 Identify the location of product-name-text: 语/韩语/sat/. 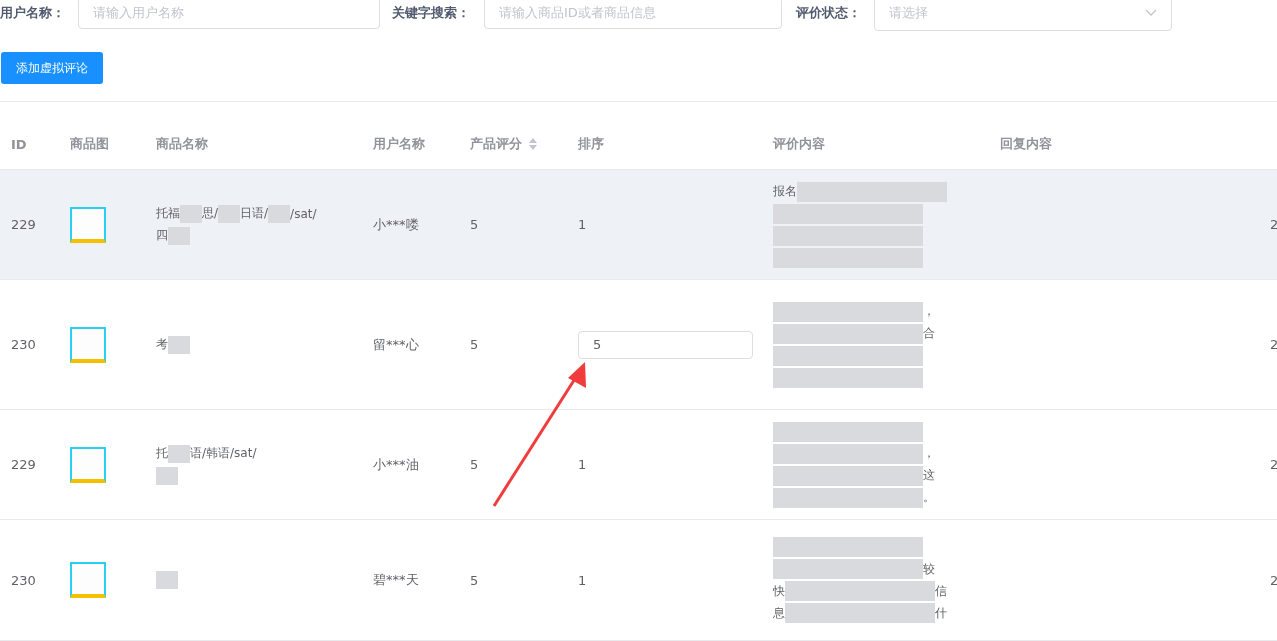
(223, 453).